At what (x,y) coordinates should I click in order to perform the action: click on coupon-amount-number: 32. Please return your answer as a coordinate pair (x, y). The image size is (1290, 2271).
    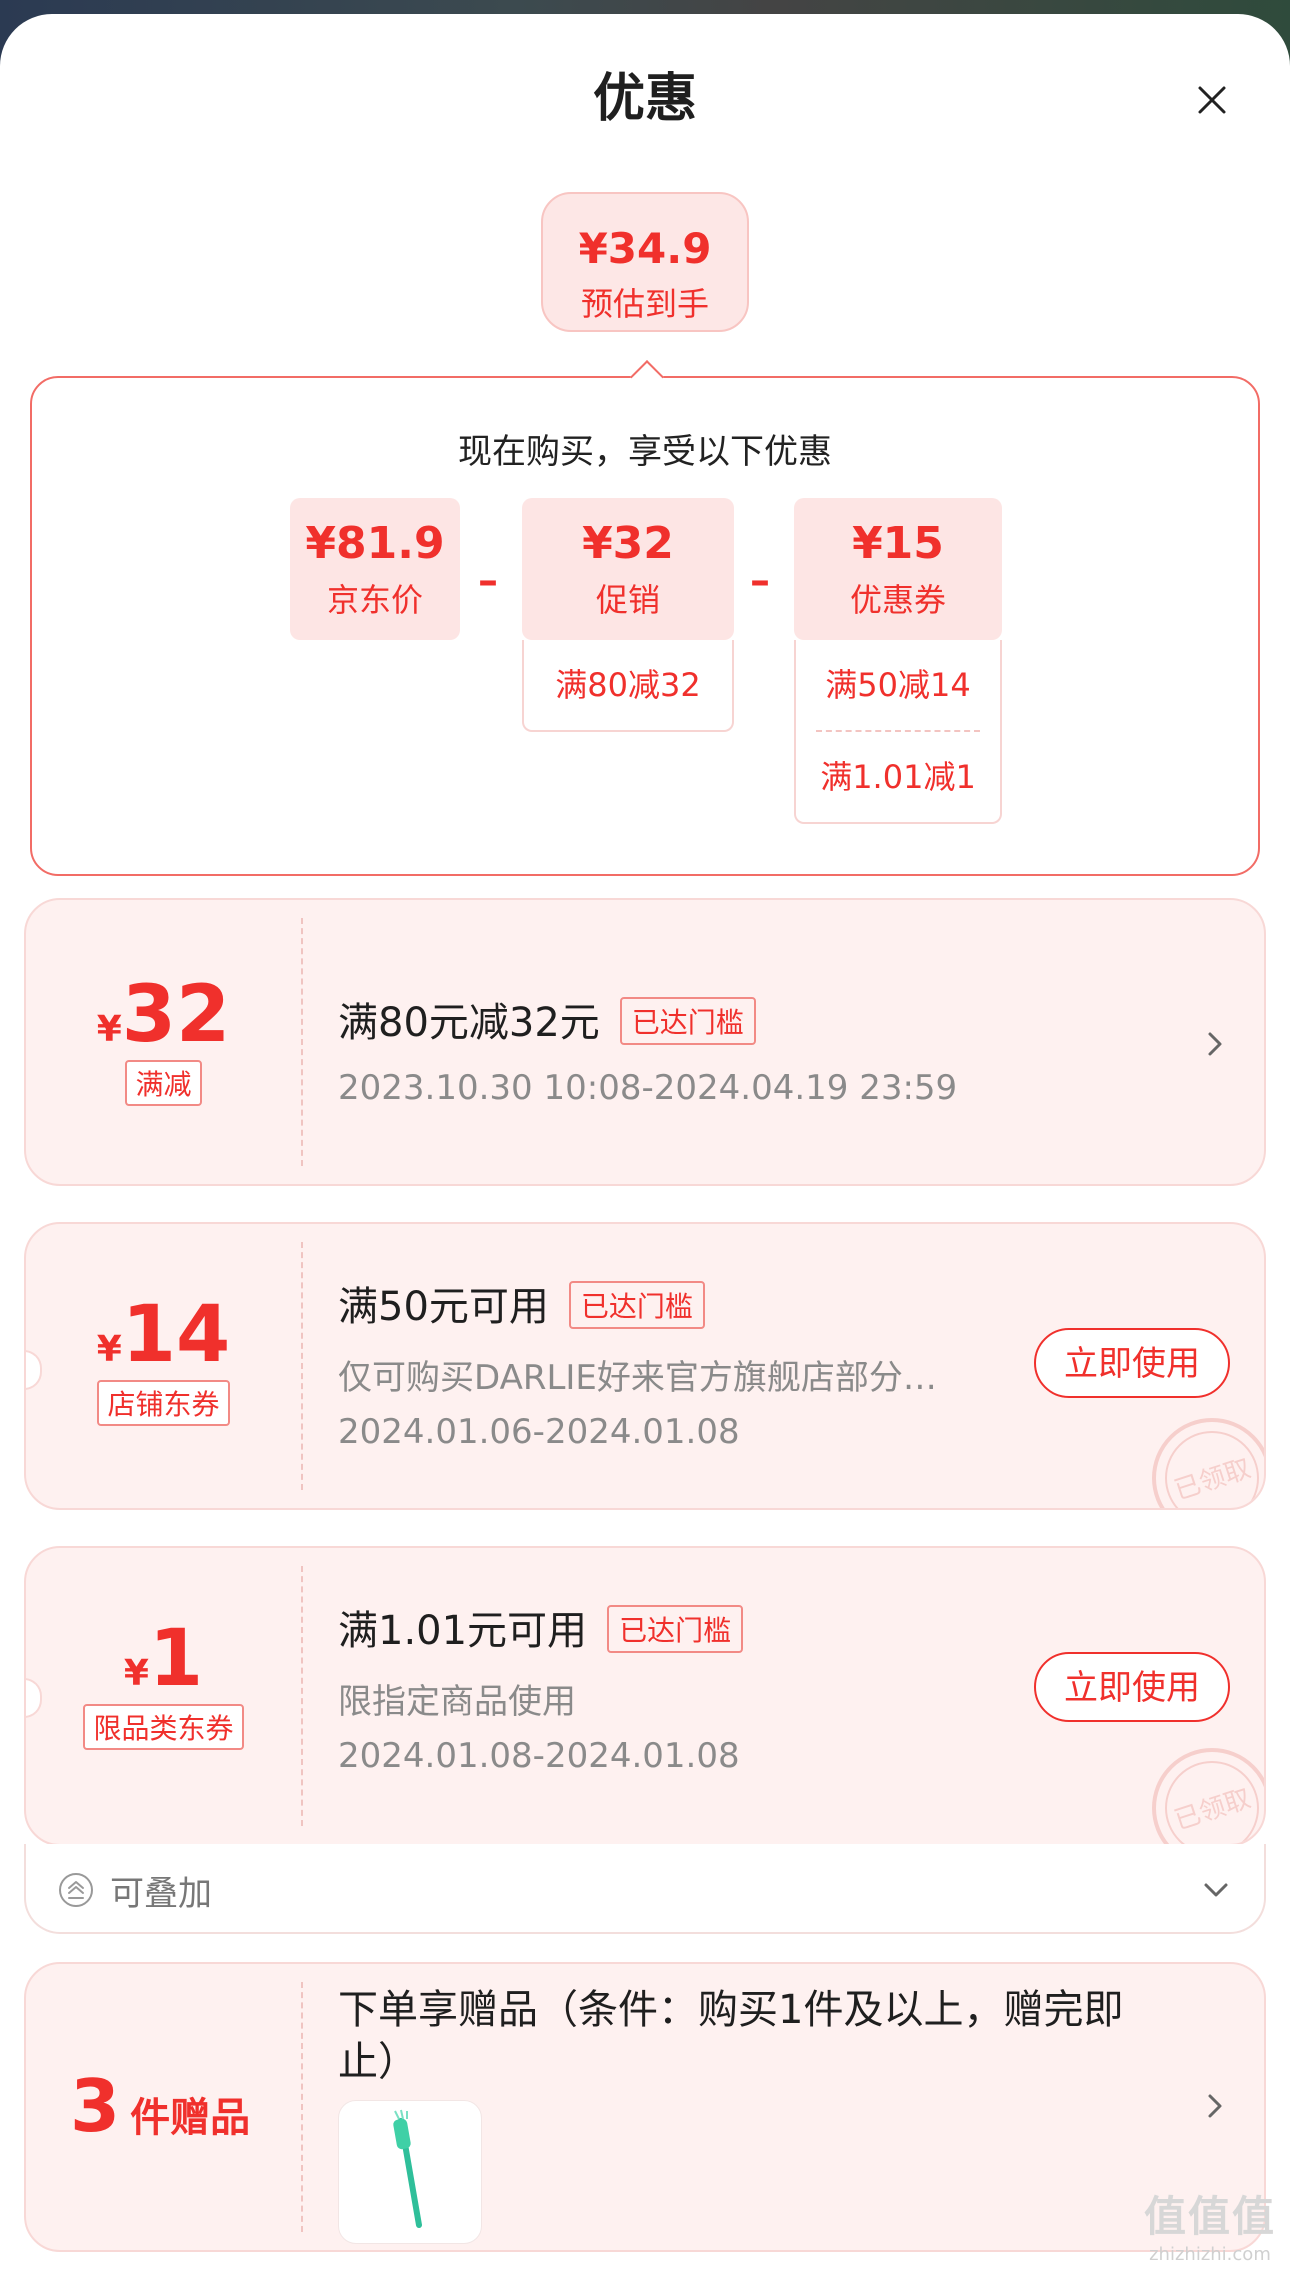
    Looking at the image, I should click on (176, 1015).